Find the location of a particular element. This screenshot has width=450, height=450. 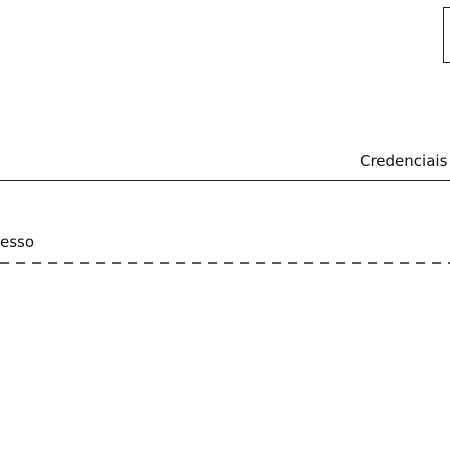

upper-message-label: Credenciais d is located at coordinates (405, 161).